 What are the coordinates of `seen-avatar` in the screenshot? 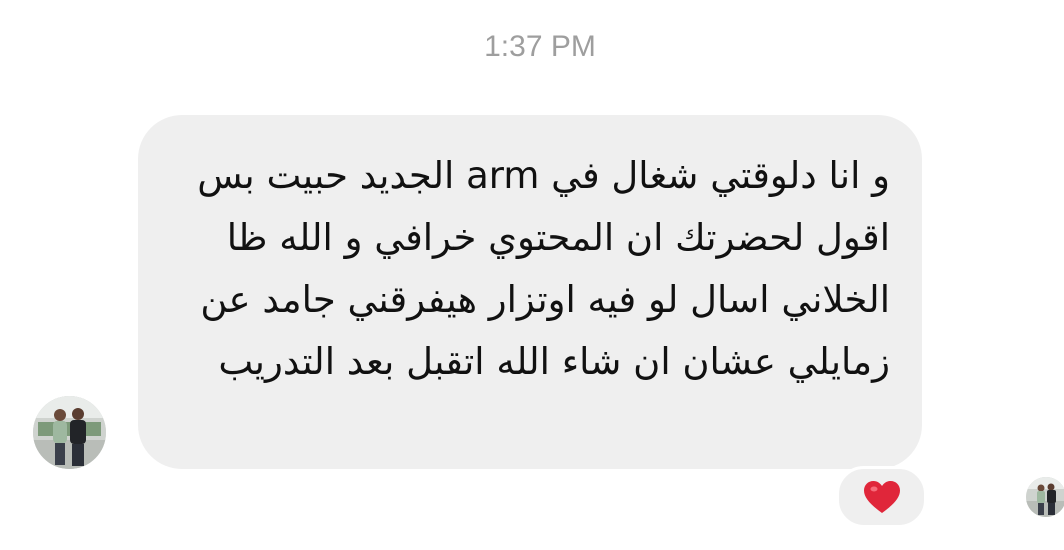 It's located at (1045, 497).